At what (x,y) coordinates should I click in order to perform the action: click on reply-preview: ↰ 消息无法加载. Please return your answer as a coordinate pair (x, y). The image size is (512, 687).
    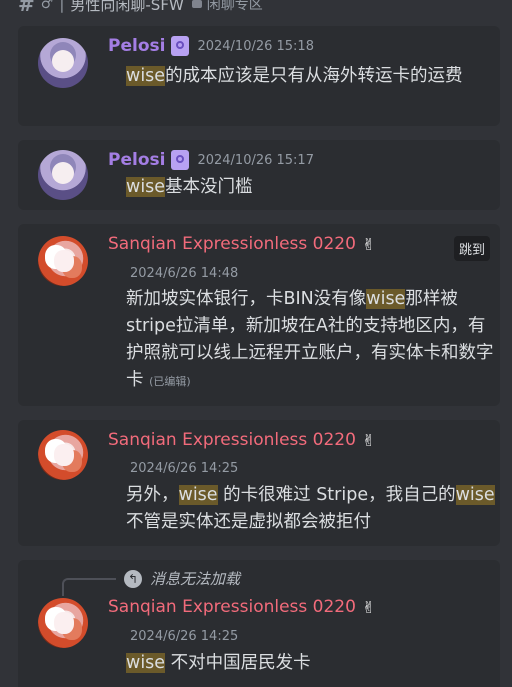
    Looking at the image, I should click on (182, 578).